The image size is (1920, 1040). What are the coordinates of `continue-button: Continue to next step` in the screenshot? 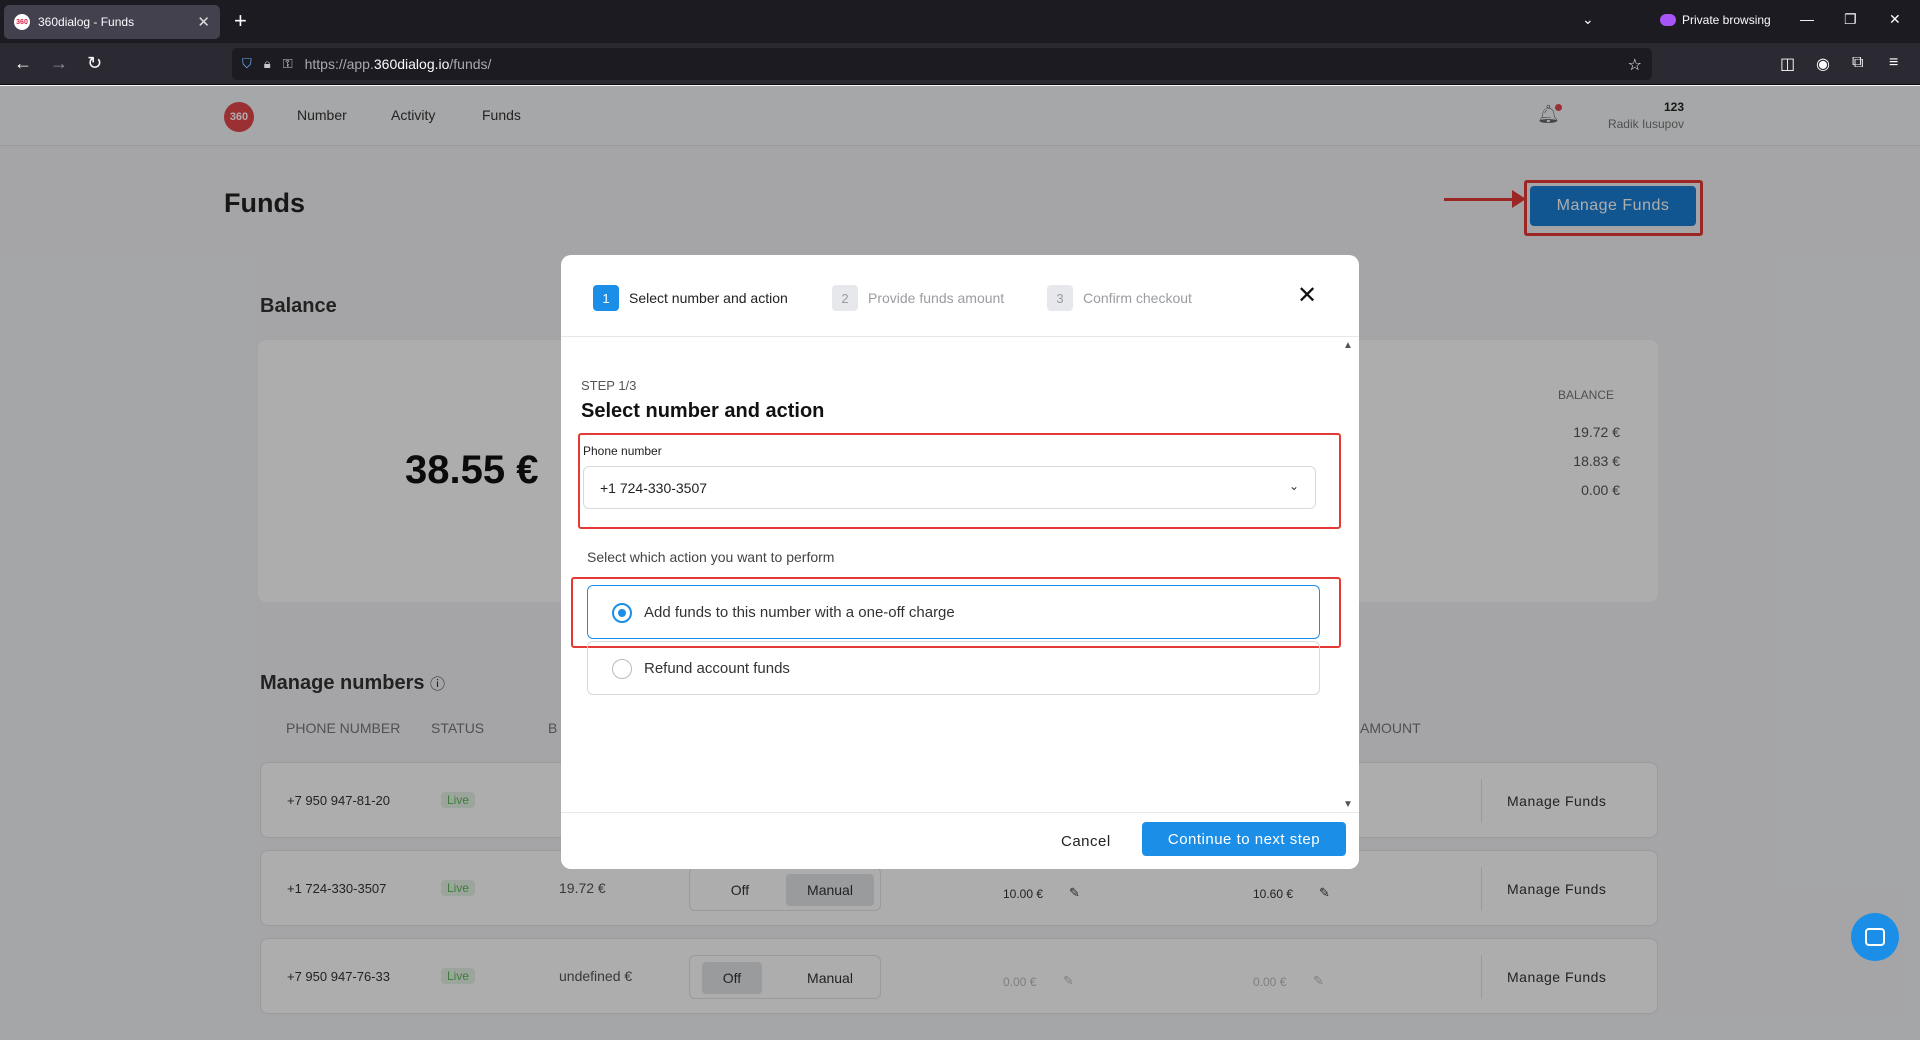 It's located at (1244, 839).